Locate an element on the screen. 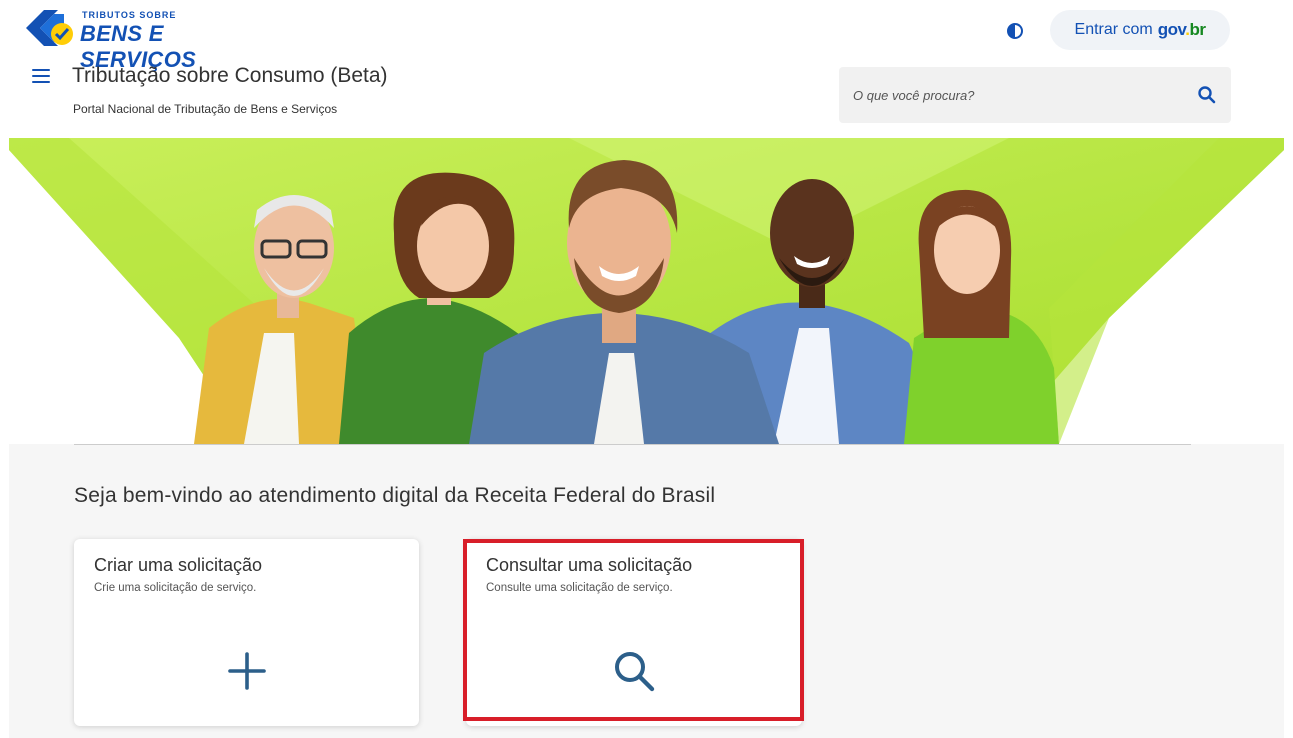 The width and height of the screenshot is (1293, 738). plus-icon is located at coordinates (246, 671).